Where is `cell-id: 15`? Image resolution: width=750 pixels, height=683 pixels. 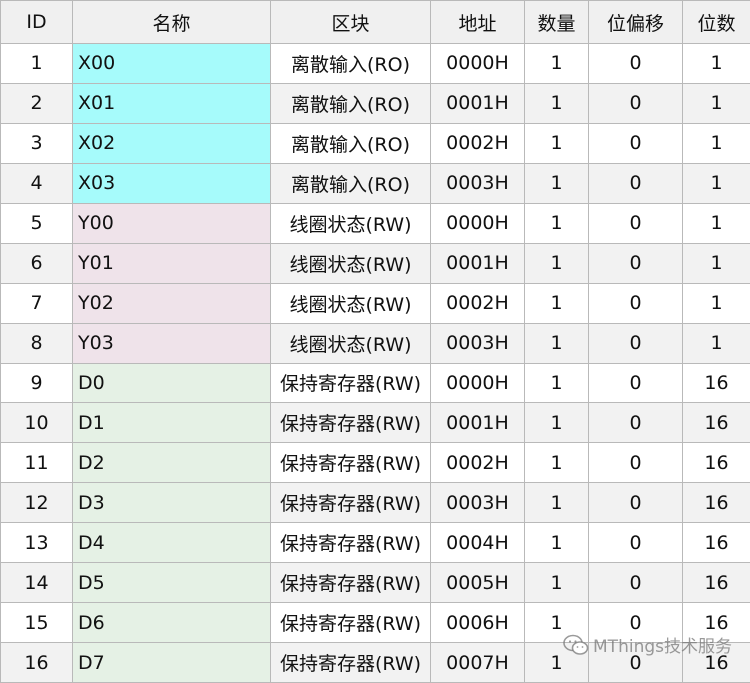 cell-id: 15 is located at coordinates (36, 623).